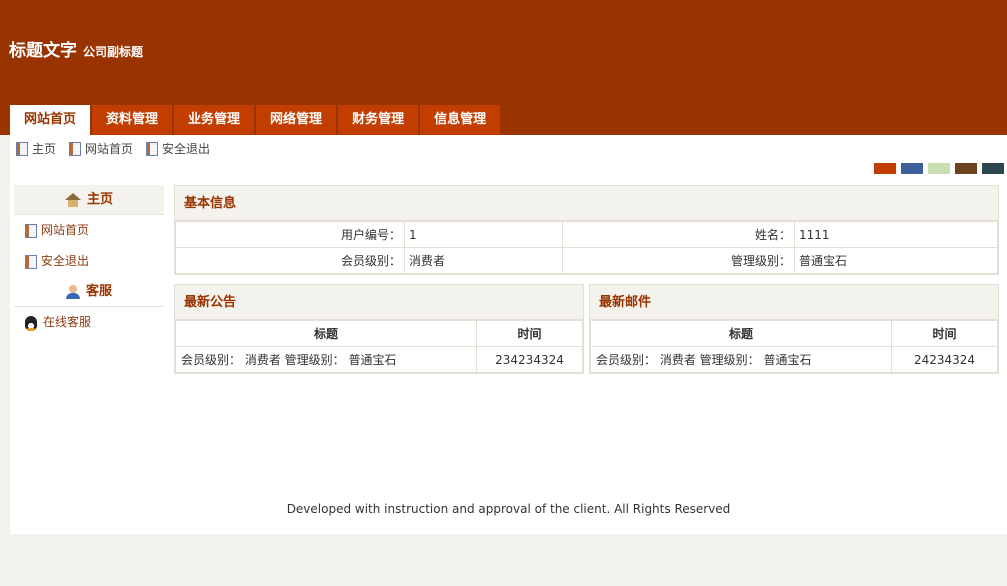 The image size is (1007, 586). What do you see at coordinates (214, 120) in the screenshot?
I see `tab-business-management: 业务管理` at bounding box center [214, 120].